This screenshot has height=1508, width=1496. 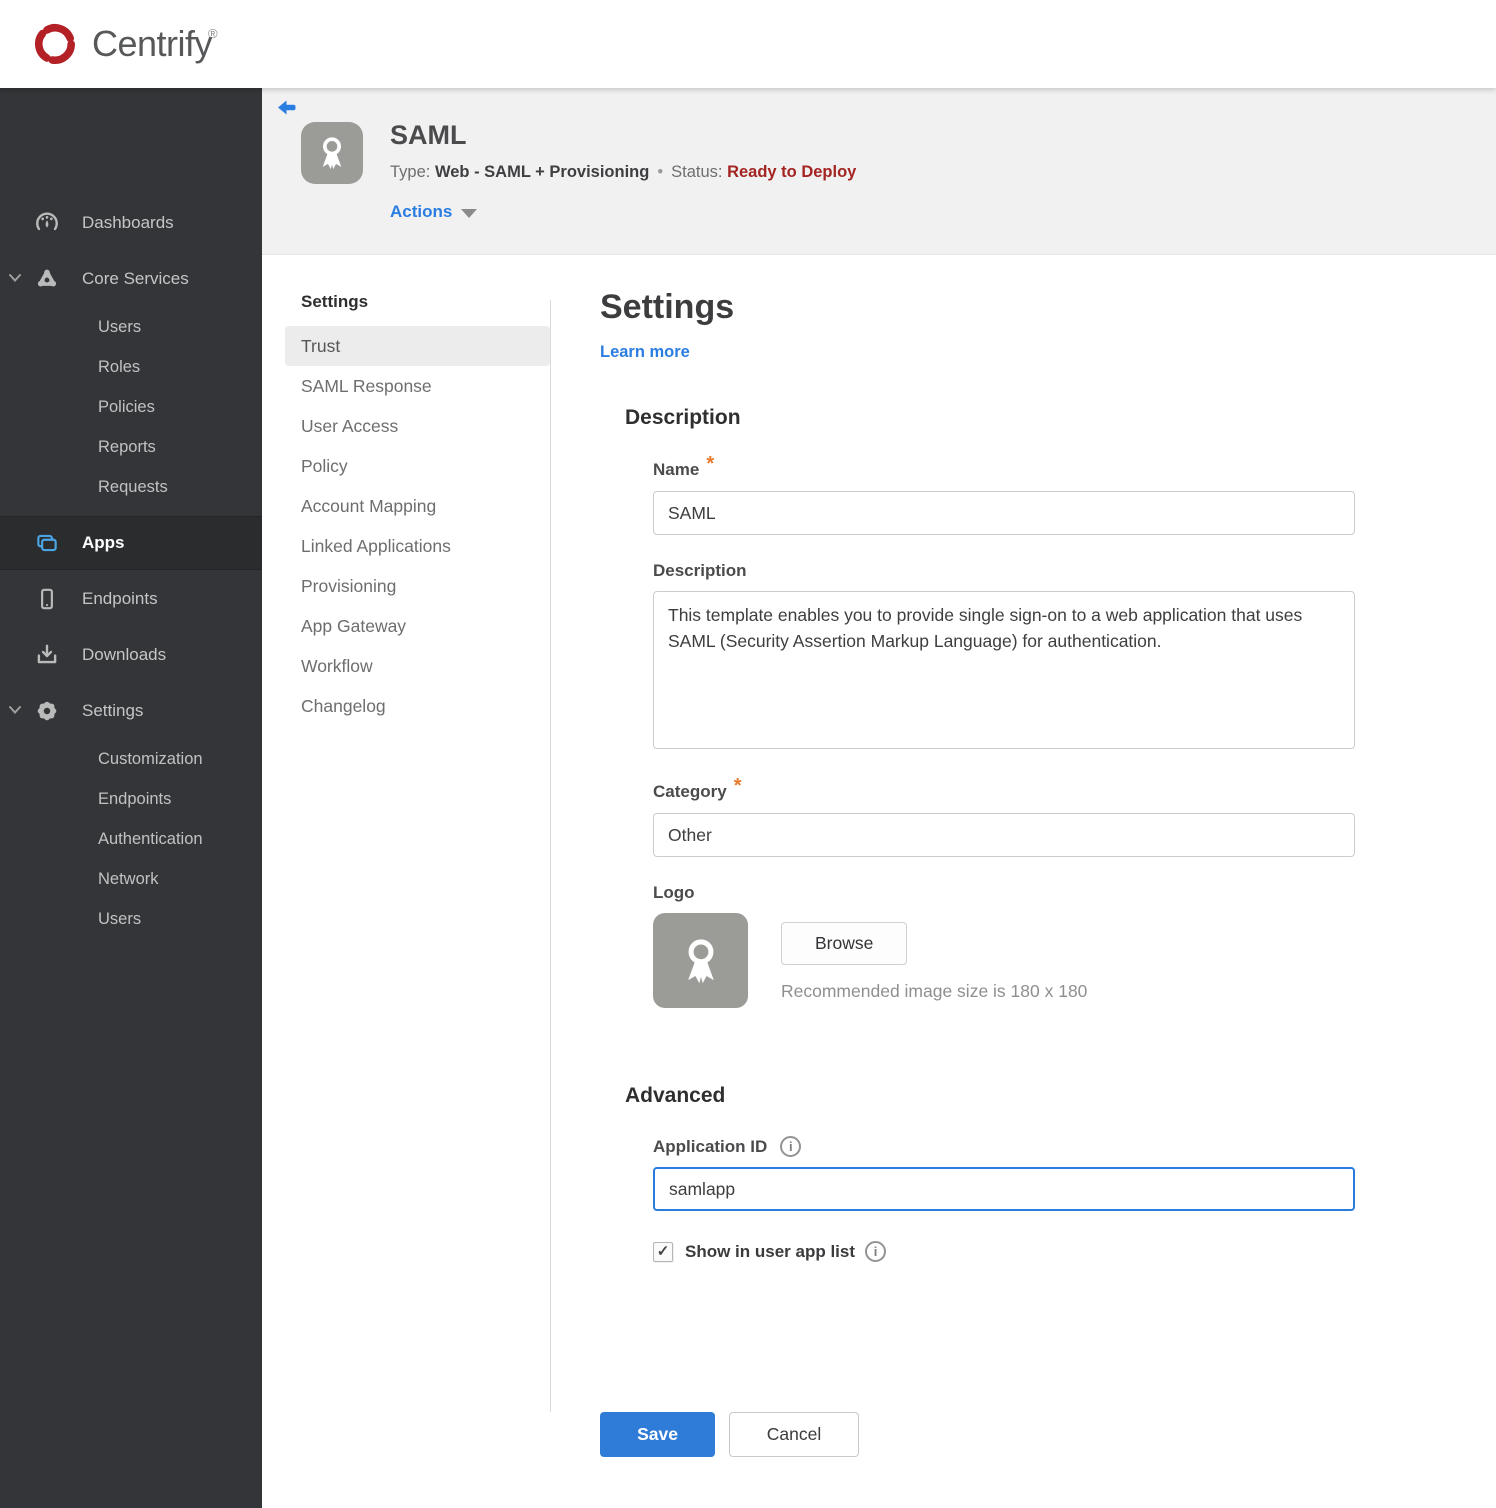 What do you see at coordinates (1004, 513) in the screenshot?
I see `name-input` at bounding box center [1004, 513].